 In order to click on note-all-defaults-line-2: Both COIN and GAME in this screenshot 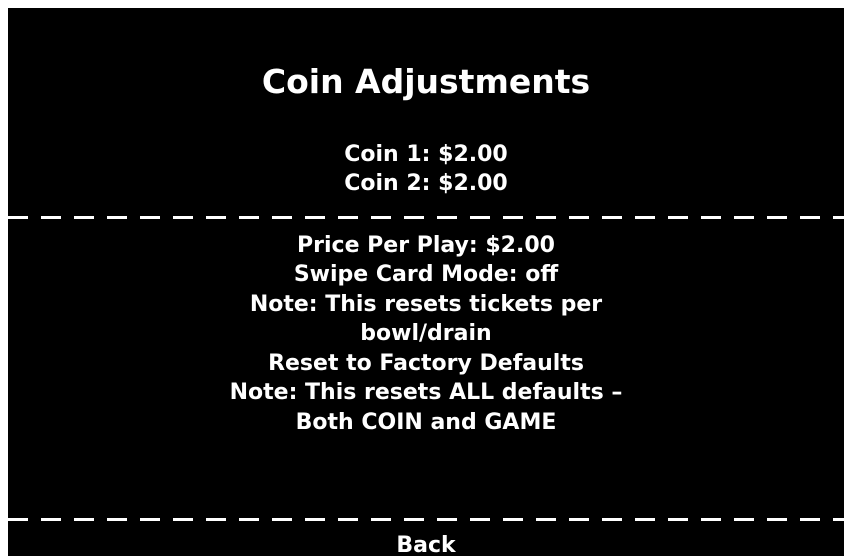, I will do `click(426, 422)`.